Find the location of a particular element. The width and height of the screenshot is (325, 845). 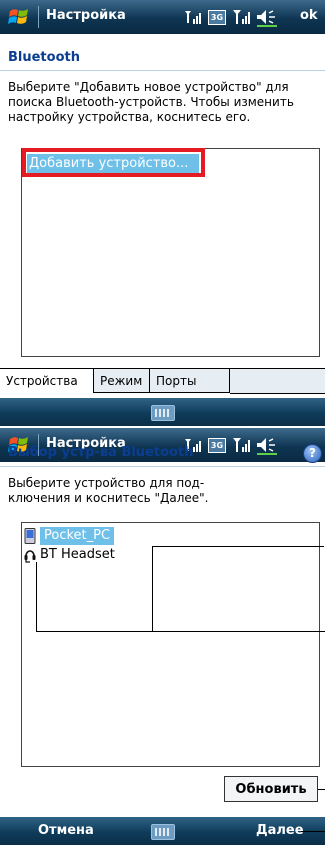

data-signal-icon is located at coordinates (194, 17).